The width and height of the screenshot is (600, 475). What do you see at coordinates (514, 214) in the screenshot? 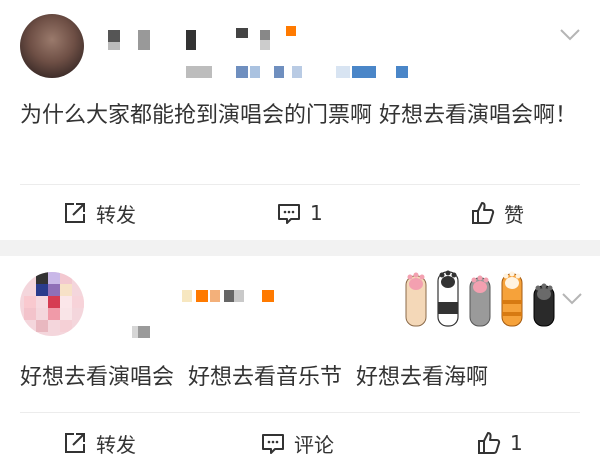
I see `like-label: 赞` at bounding box center [514, 214].